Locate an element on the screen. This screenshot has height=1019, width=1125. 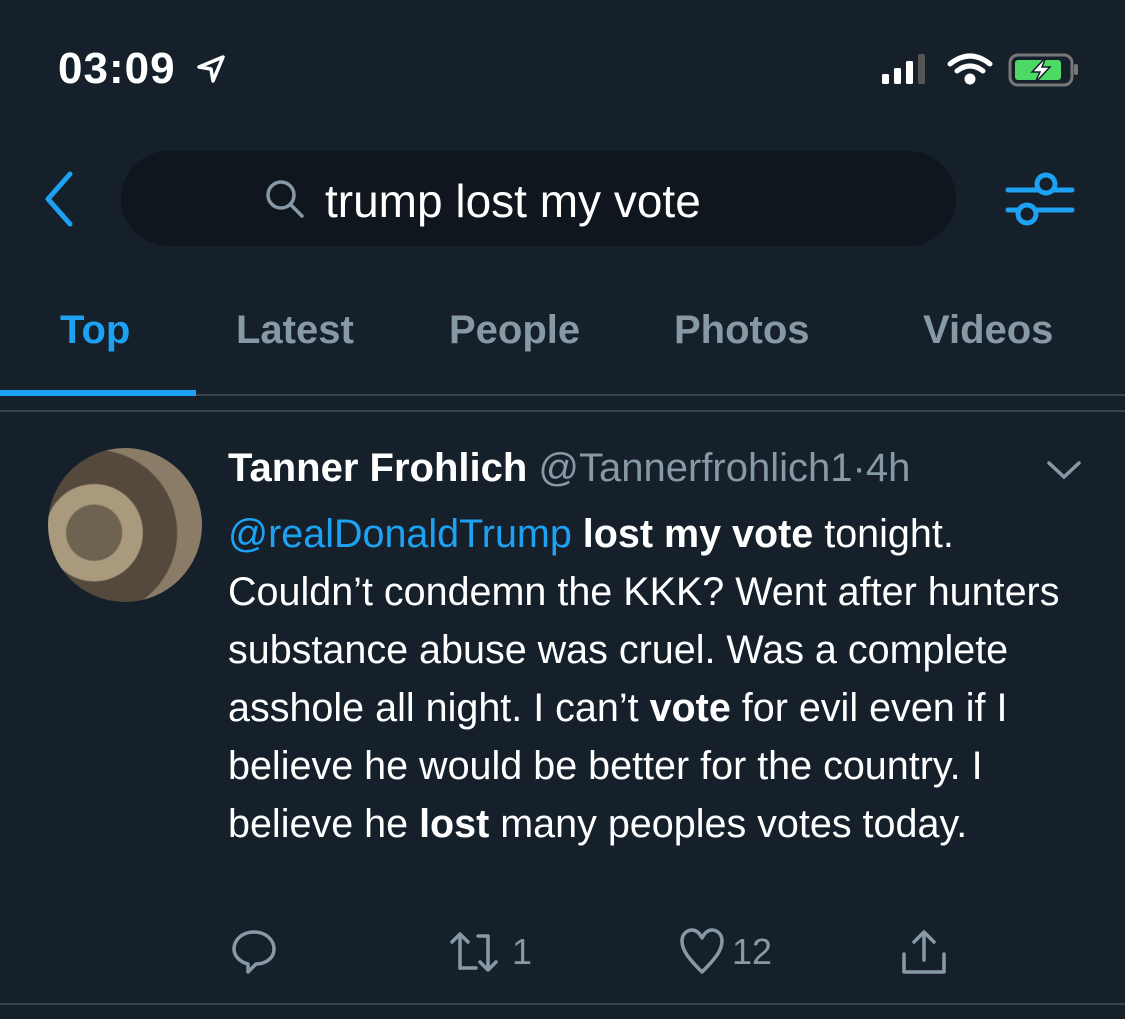
location-arrow-icon is located at coordinates (211, 69).